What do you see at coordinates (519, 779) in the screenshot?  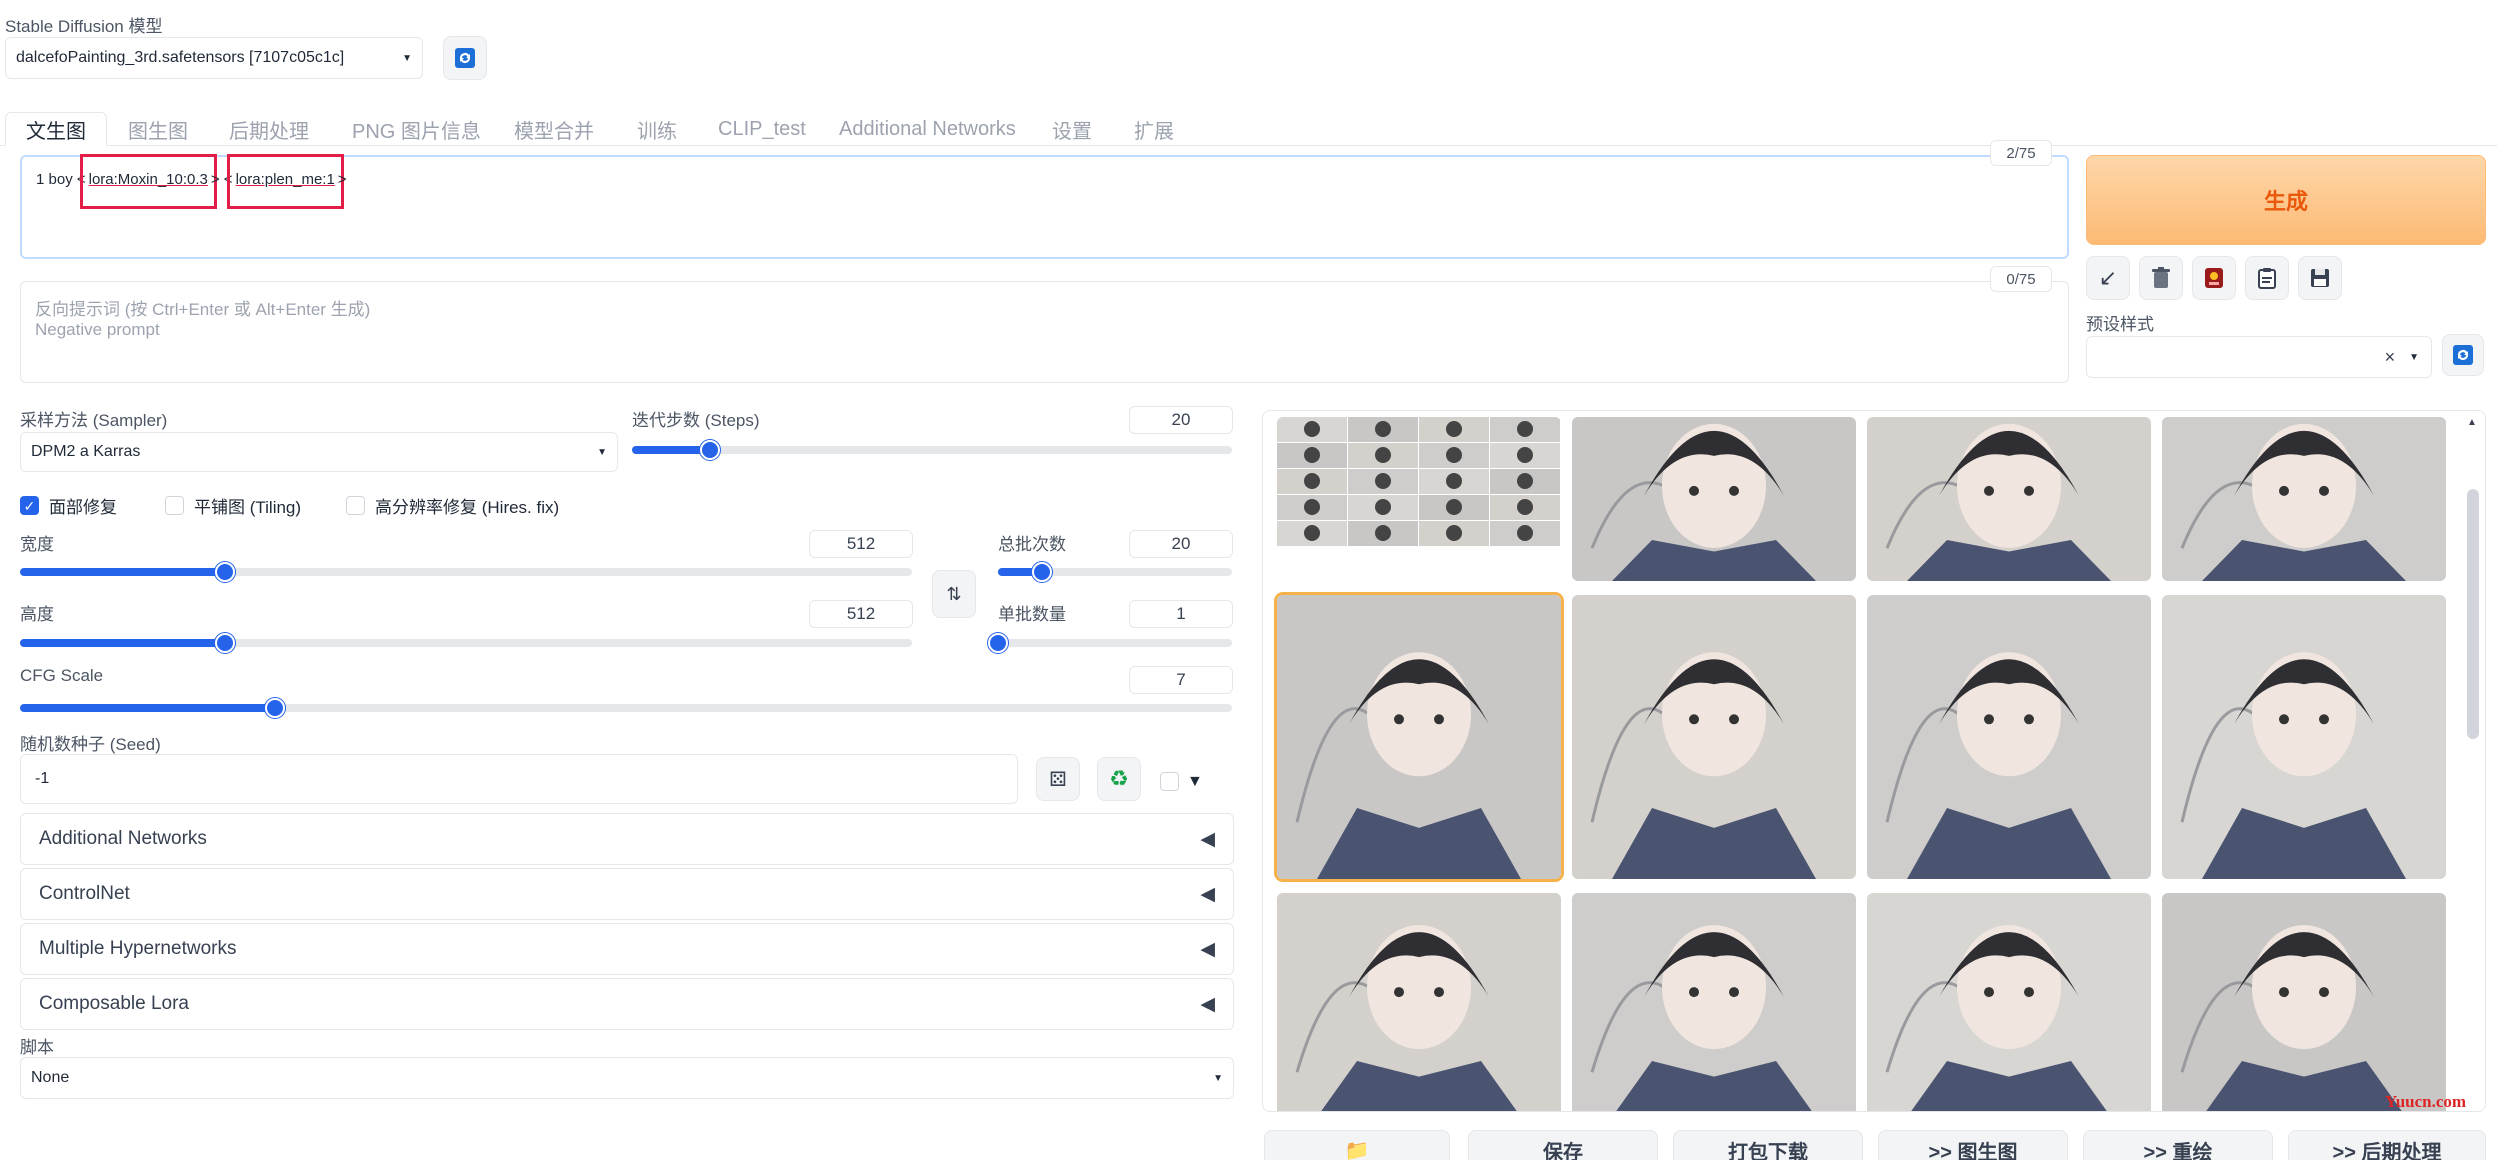 I see `seed-input: -1` at bounding box center [519, 779].